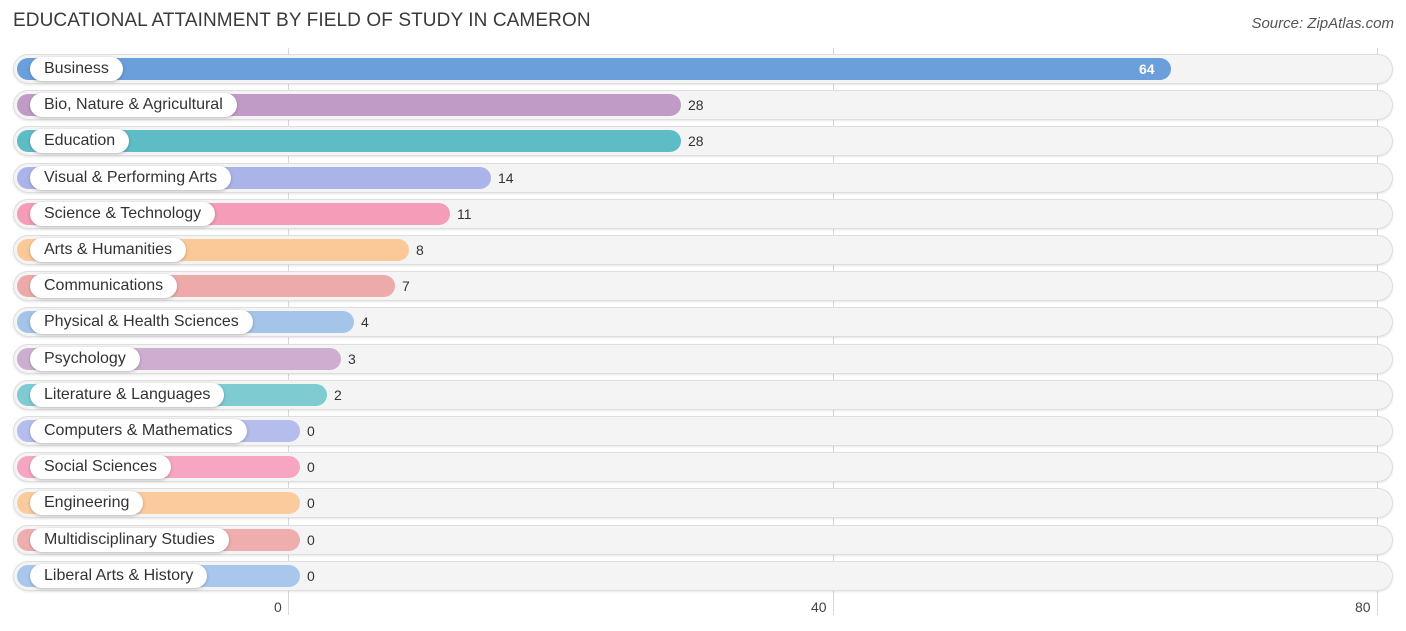 This screenshot has width=1406, height=631. Describe the element at coordinates (123, 214) in the screenshot. I see `category-label: Science & Technology` at that location.